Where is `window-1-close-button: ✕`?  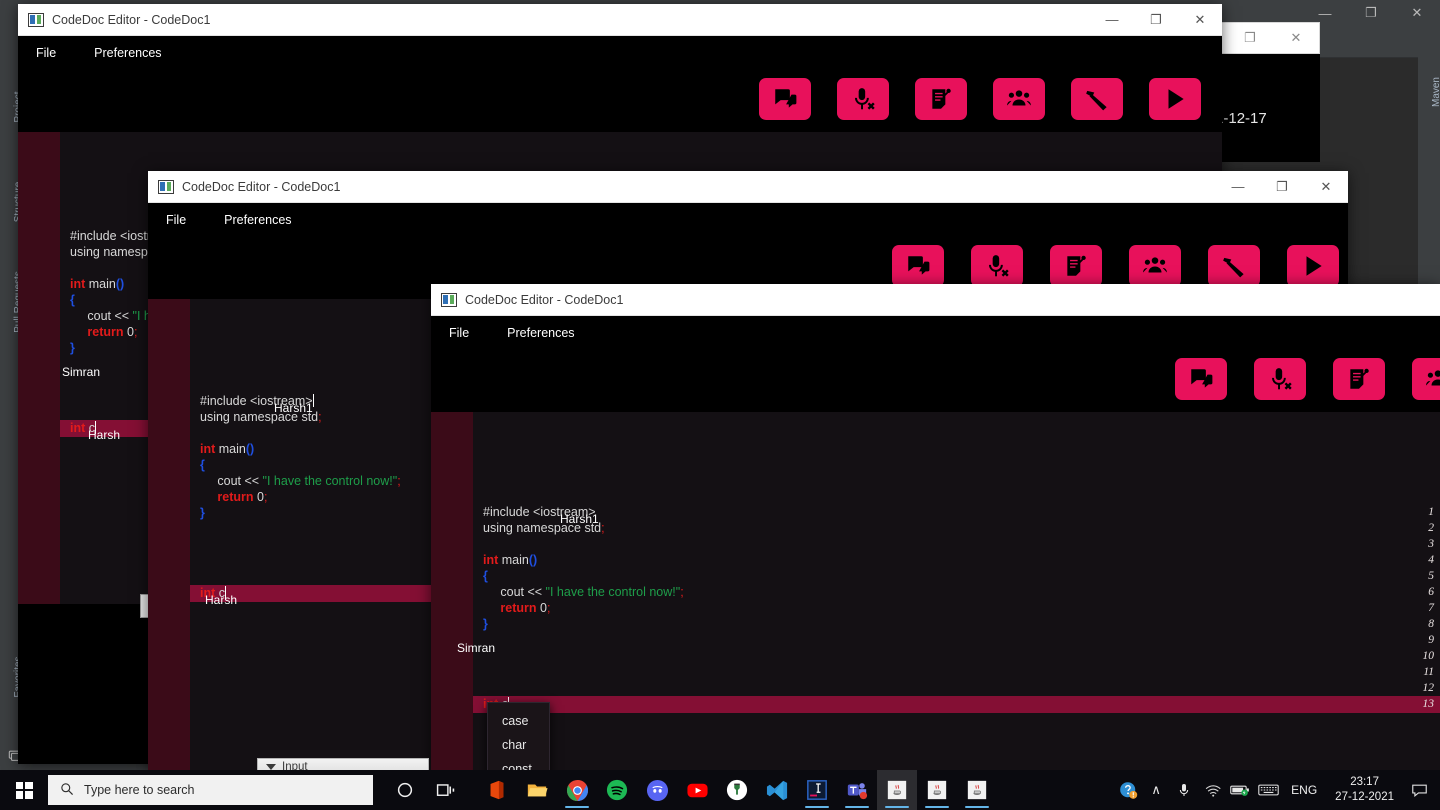 window-1-close-button: ✕ is located at coordinates (1200, 20).